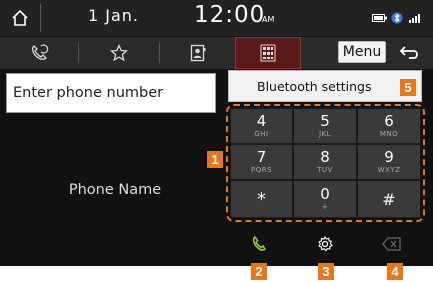 This screenshot has height=282, width=433. I want to click on key-4: 4 GHI, so click(261, 126).